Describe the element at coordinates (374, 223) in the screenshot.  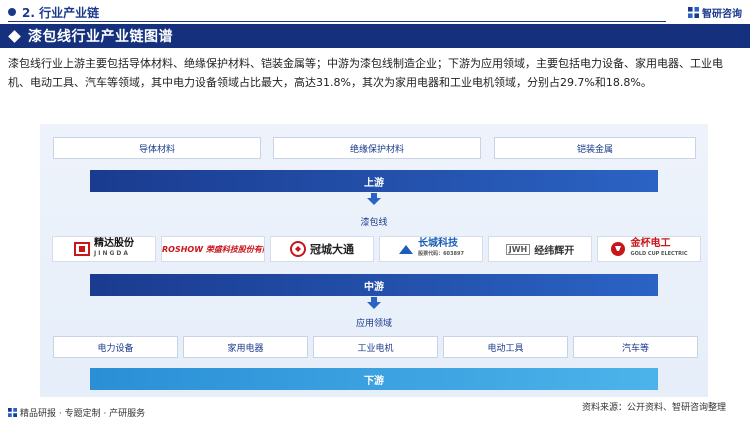
I see `midstream-label: 漆包线` at that location.